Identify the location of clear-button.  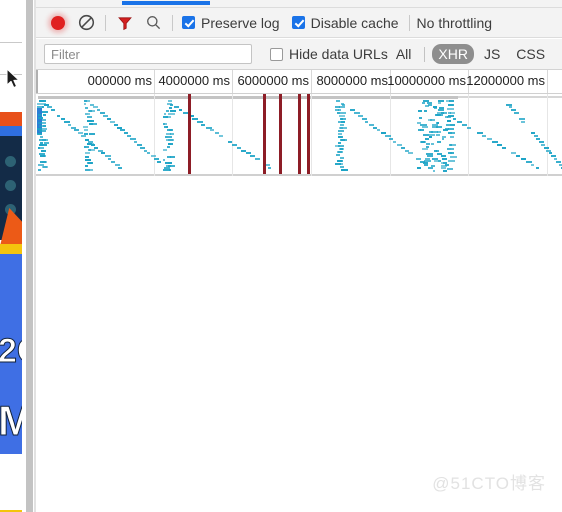
(86, 23).